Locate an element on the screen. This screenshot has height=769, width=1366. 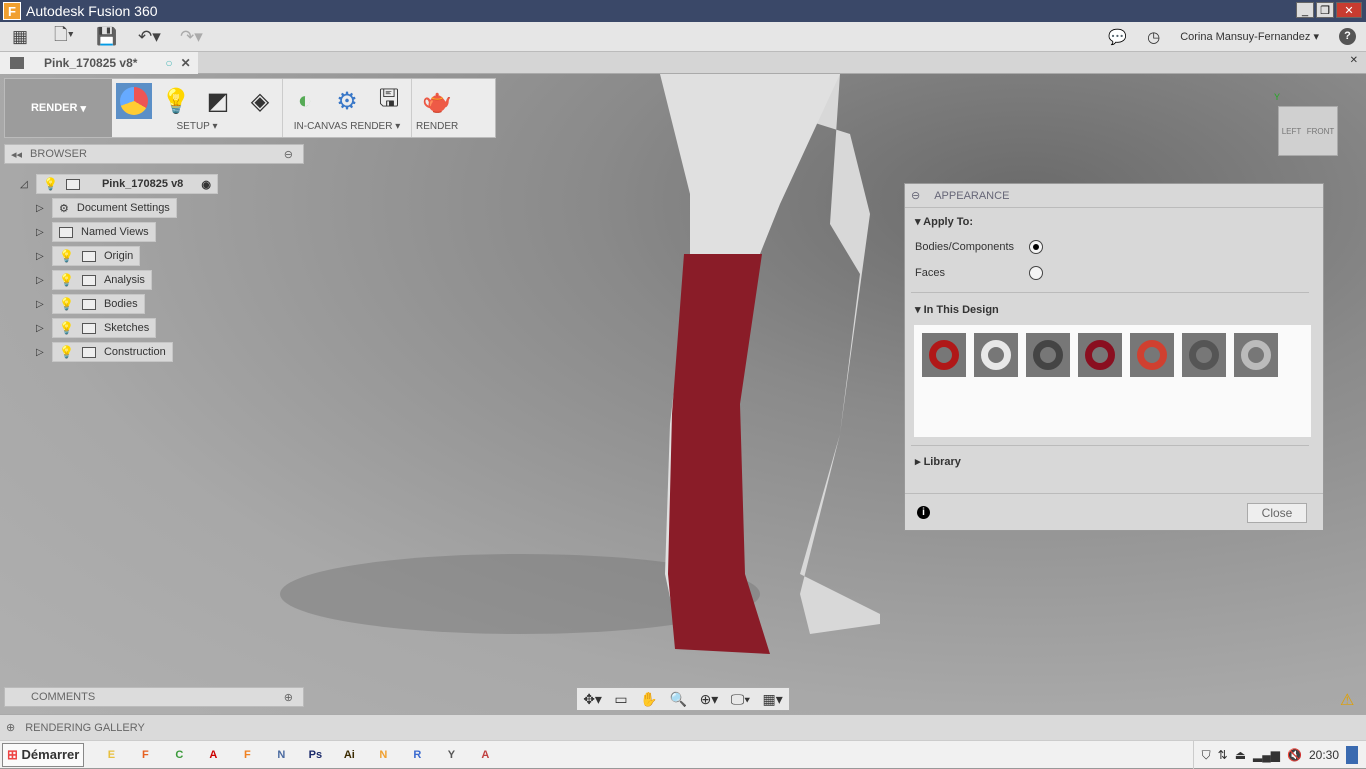
data-panel-grid-icon: ▦ is located at coordinates (27, 37).